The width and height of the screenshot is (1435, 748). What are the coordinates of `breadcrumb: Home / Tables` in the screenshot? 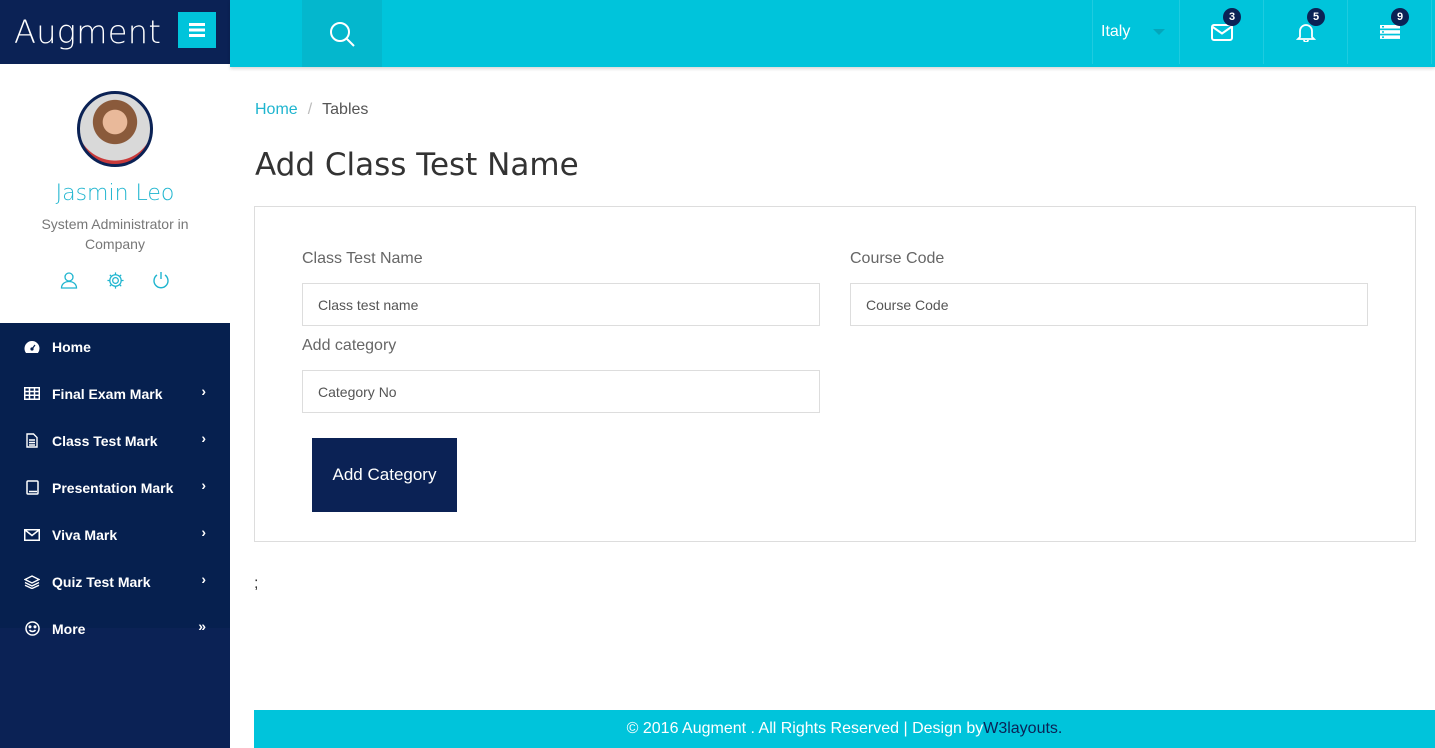 It's located at (311, 110).